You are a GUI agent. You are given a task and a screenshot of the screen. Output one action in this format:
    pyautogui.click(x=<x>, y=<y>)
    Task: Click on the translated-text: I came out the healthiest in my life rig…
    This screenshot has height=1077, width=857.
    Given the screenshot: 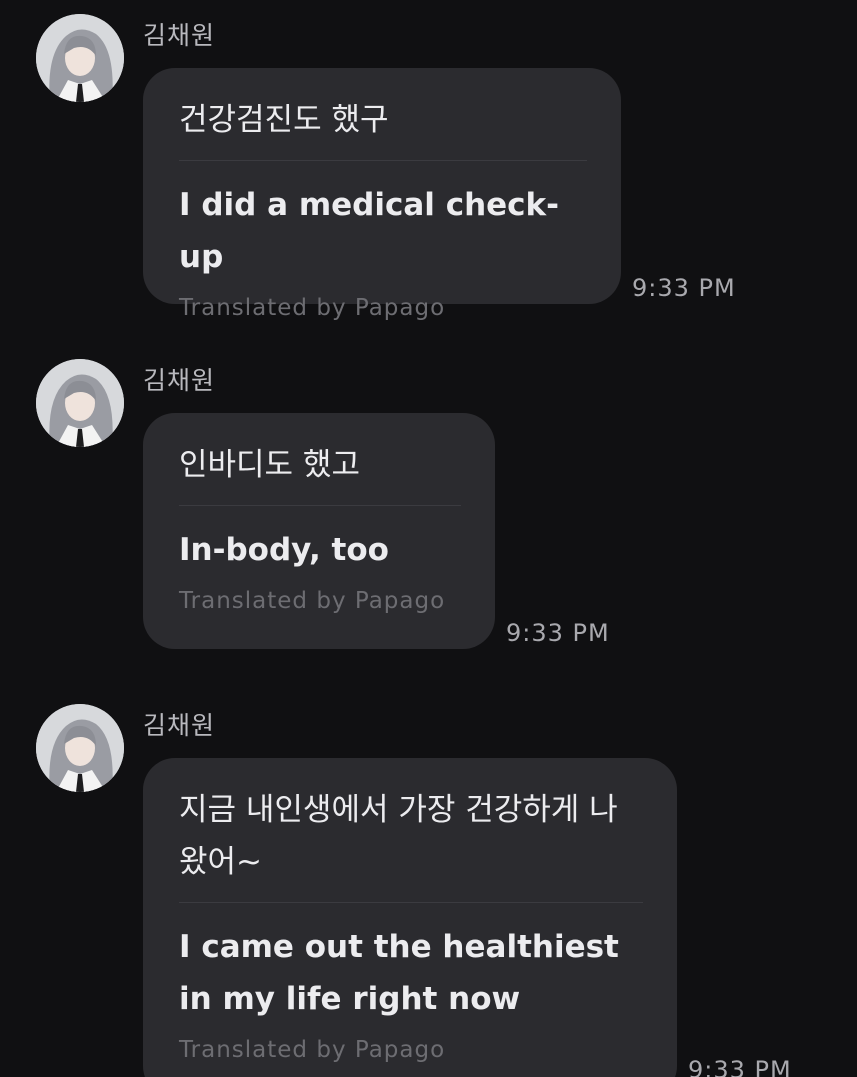 What is the action you would take?
    pyautogui.click(x=399, y=973)
    